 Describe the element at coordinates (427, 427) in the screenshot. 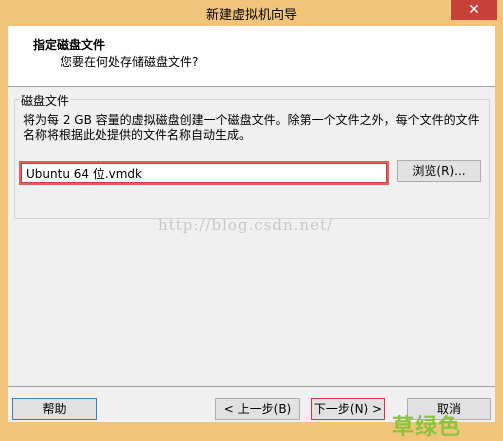

I see `stamp-text: 草绿色` at that location.